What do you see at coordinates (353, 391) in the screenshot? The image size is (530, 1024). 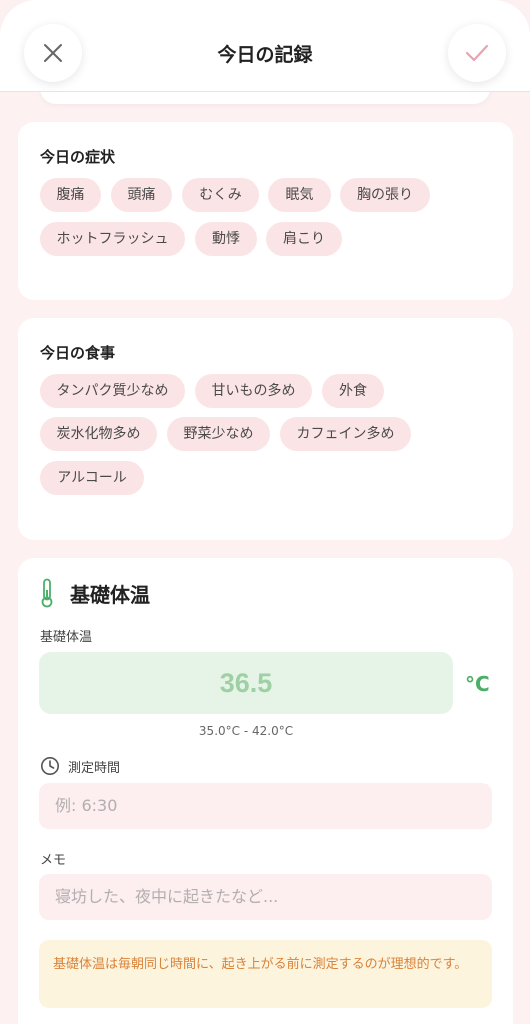 I see `meal-chip: 外食` at bounding box center [353, 391].